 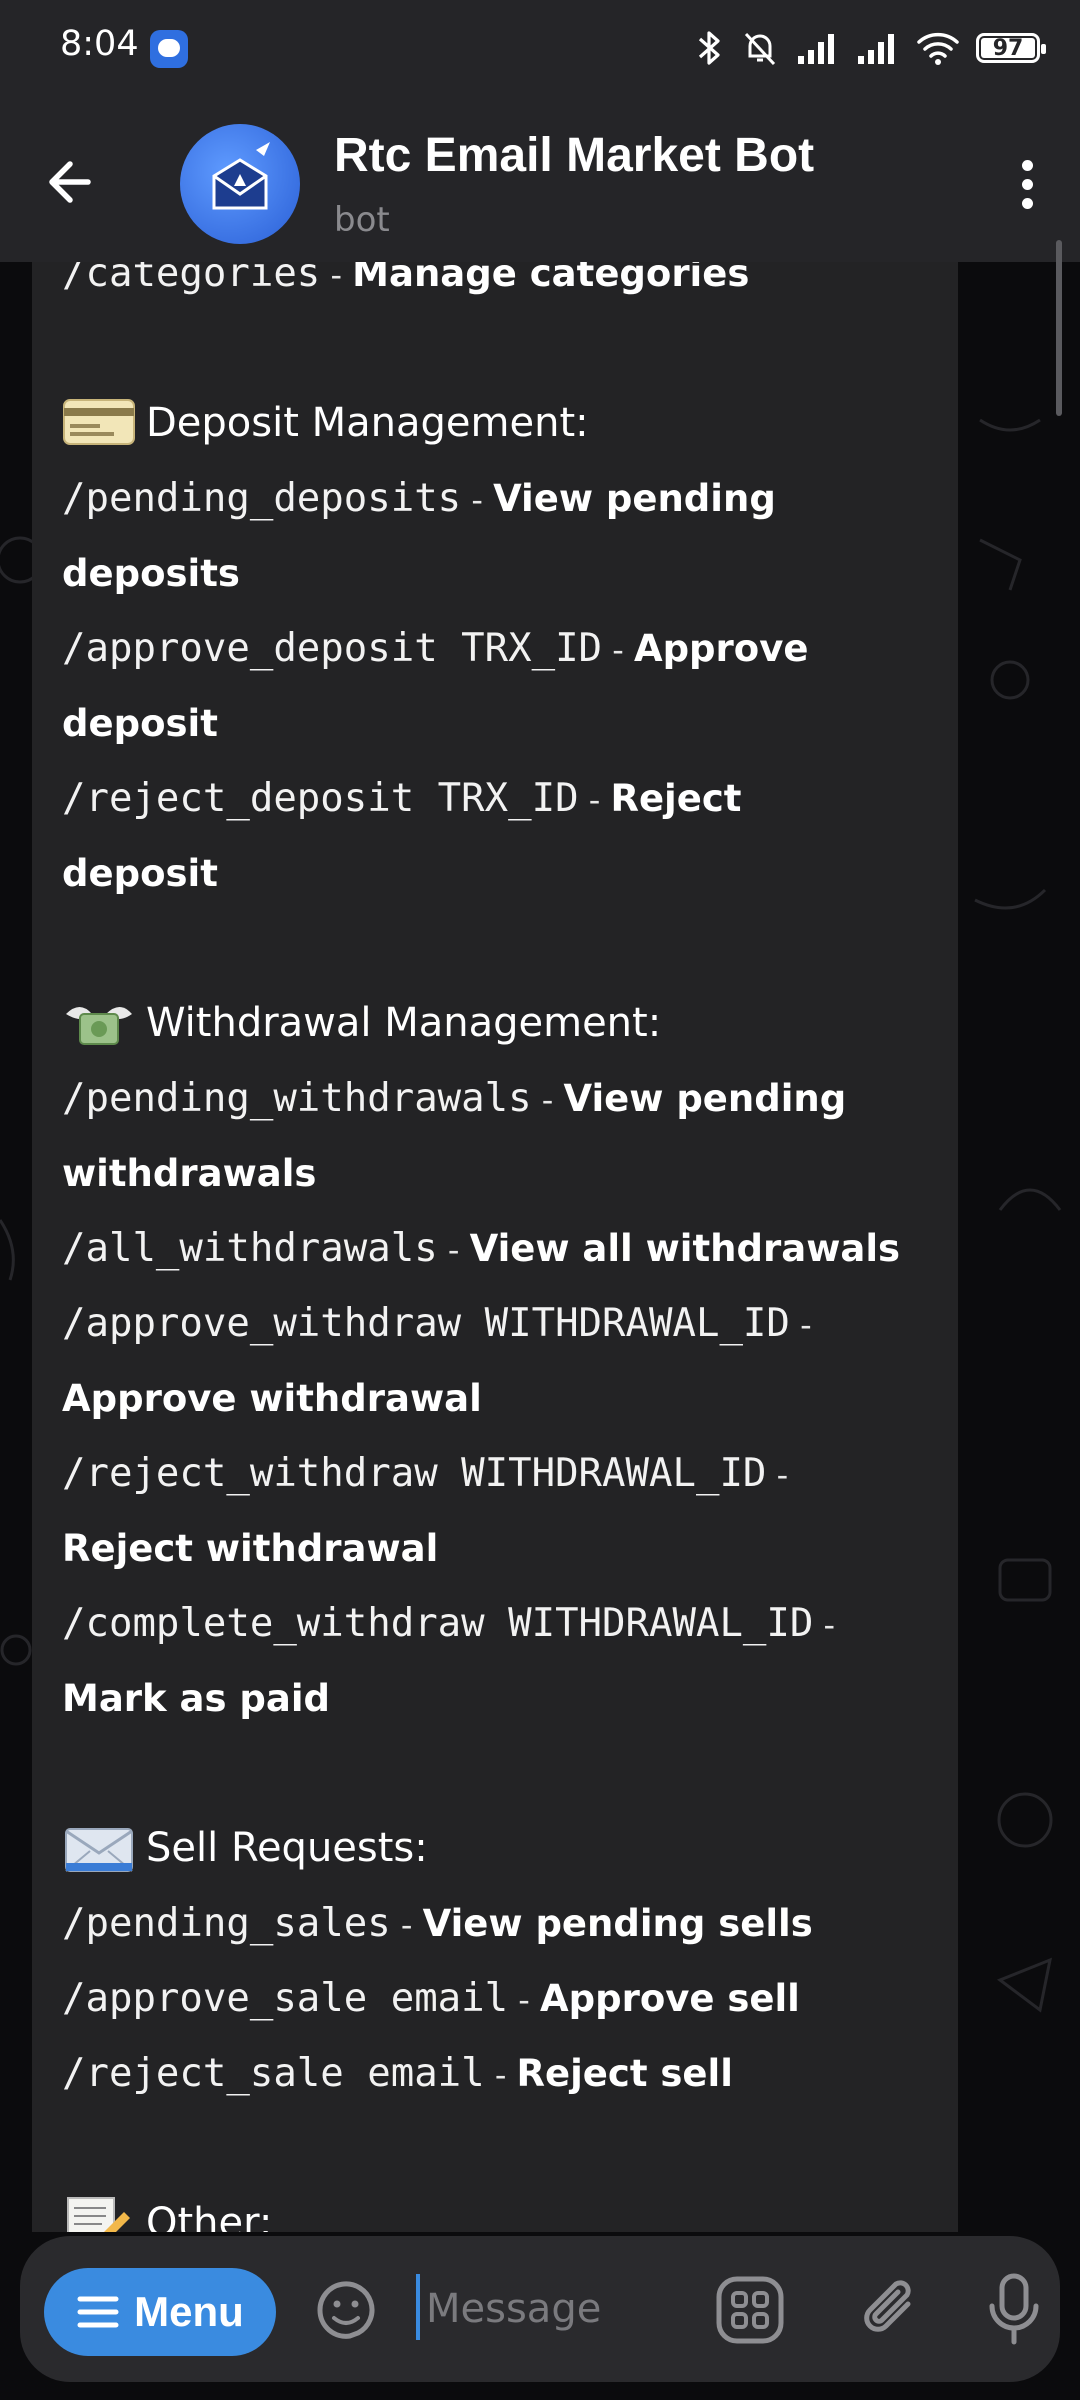 What do you see at coordinates (721, 648) in the screenshot?
I see `command-description: Approve` at bounding box center [721, 648].